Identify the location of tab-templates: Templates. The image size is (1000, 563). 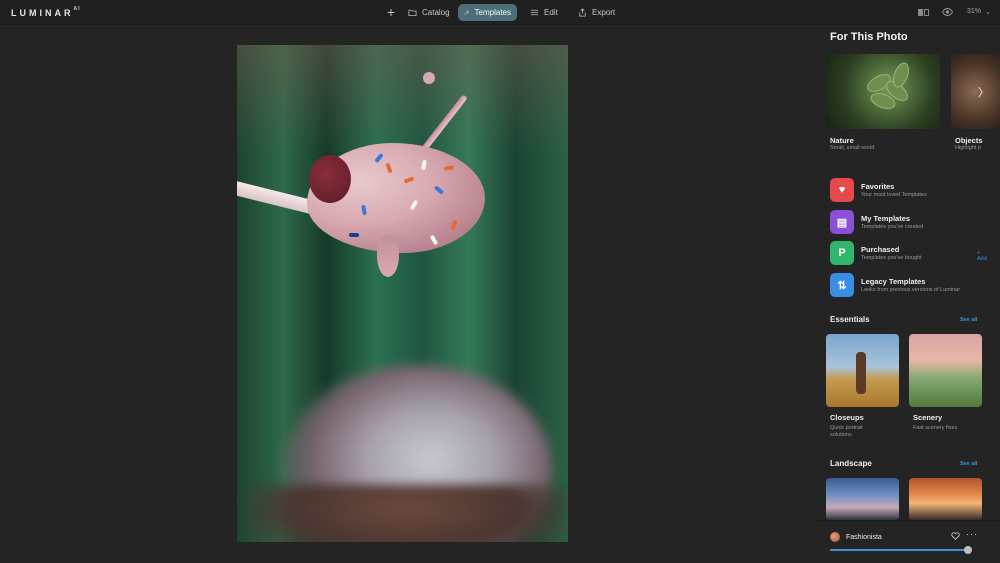
(487, 12).